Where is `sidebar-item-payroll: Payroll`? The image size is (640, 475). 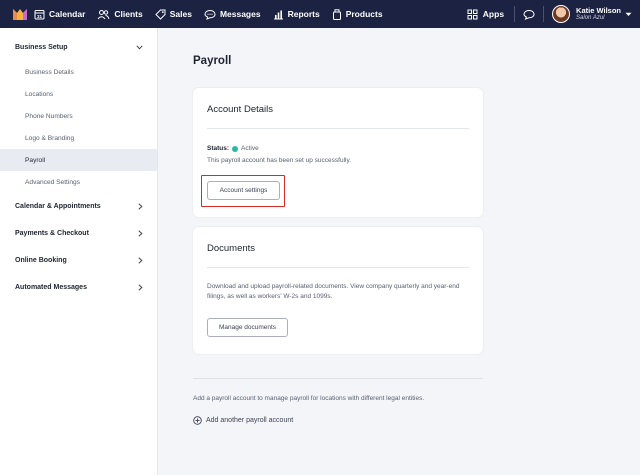 sidebar-item-payroll: Payroll is located at coordinates (78, 160).